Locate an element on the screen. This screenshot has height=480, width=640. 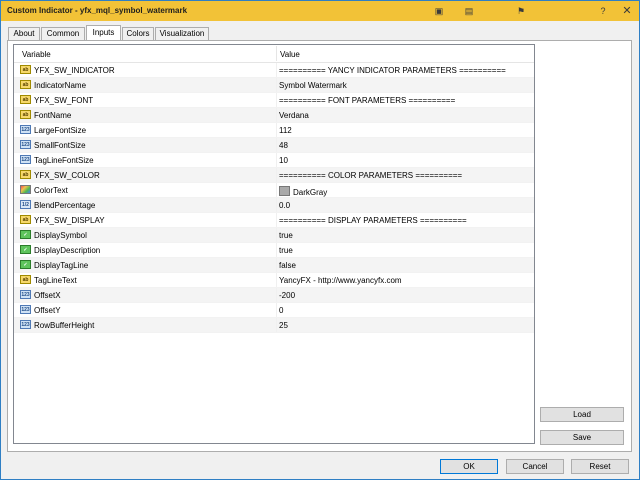
table-row: 1/2 BlendPercentage 0.0 is located at coordinates (274, 205).